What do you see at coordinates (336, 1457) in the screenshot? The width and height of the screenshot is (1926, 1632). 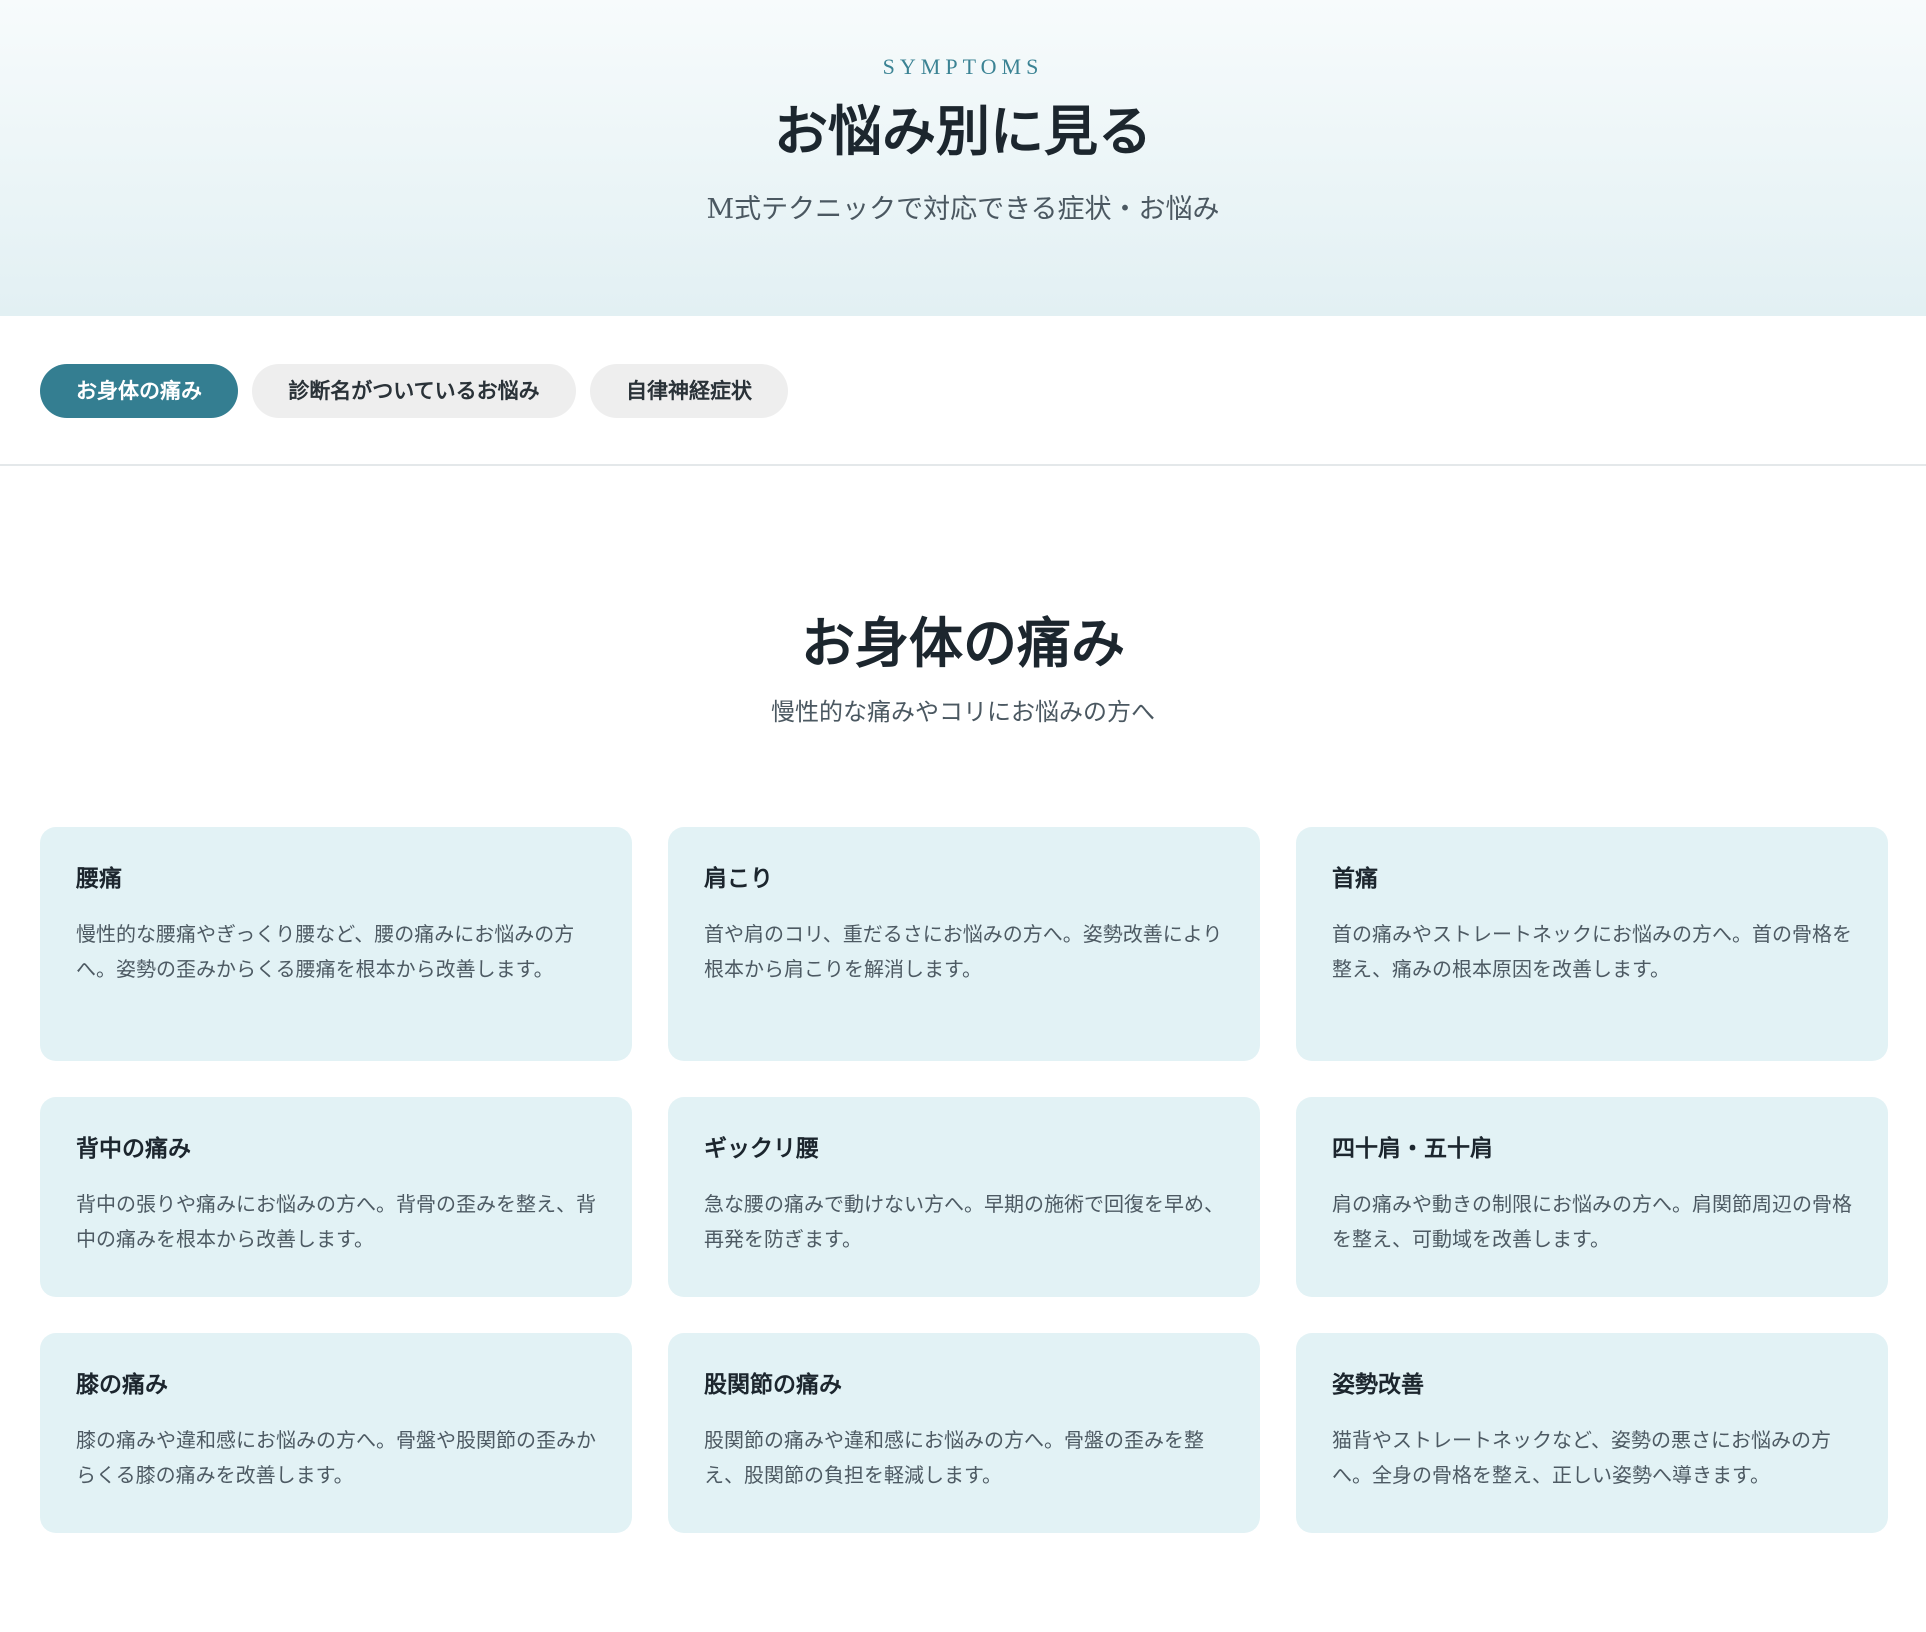 I see `card-description: 膝の痛みや違和感にお悩みの方へ。骨盤や股関節の歪みからくる膝の痛みを改善します。` at bounding box center [336, 1457].